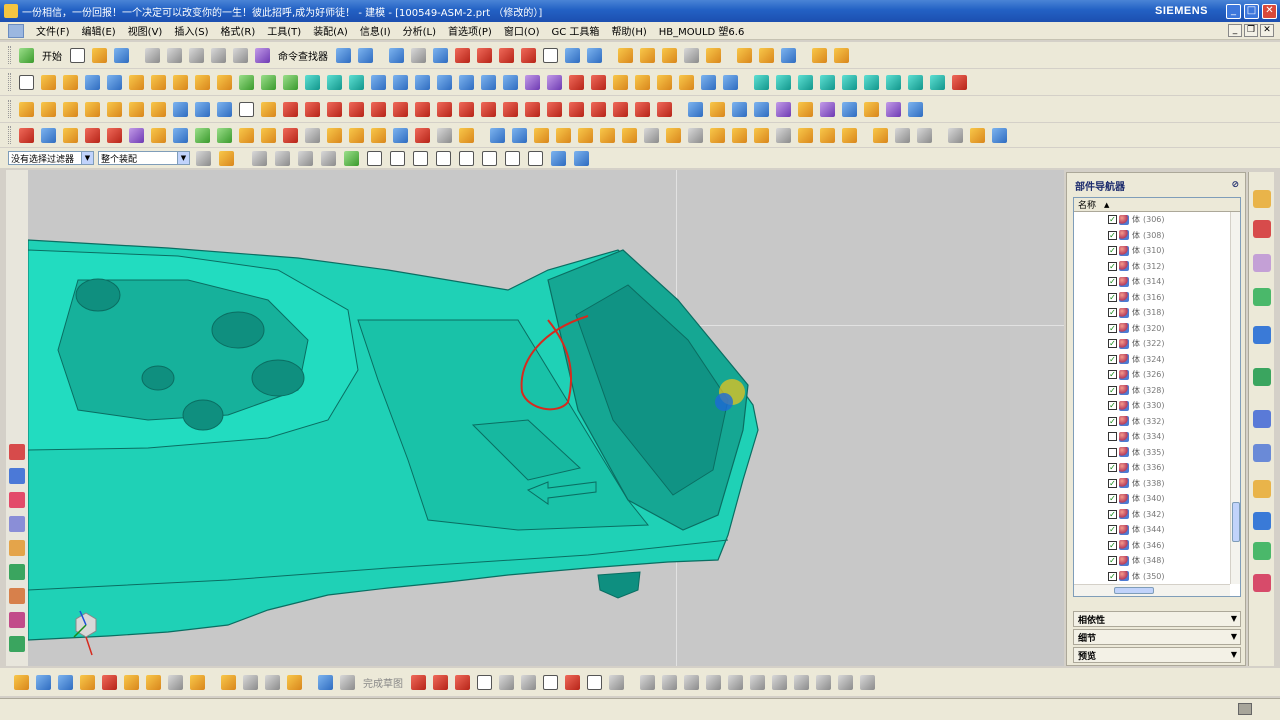 The width and height of the screenshot is (1280, 720). What do you see at coordinates (224, 82) in the screenshot?
I see `pocket-icon` at bounding box center [224, 82].